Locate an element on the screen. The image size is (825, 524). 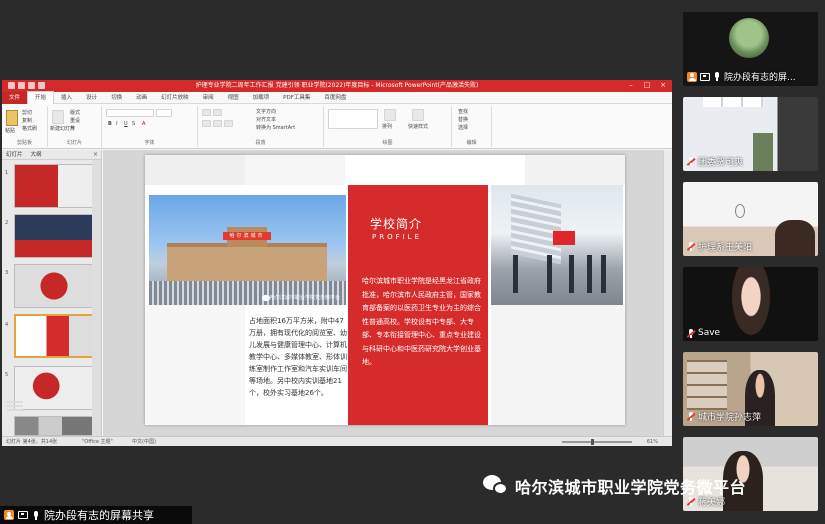
format-painter-button: 格式刷 is located at coordinates (29, 129).